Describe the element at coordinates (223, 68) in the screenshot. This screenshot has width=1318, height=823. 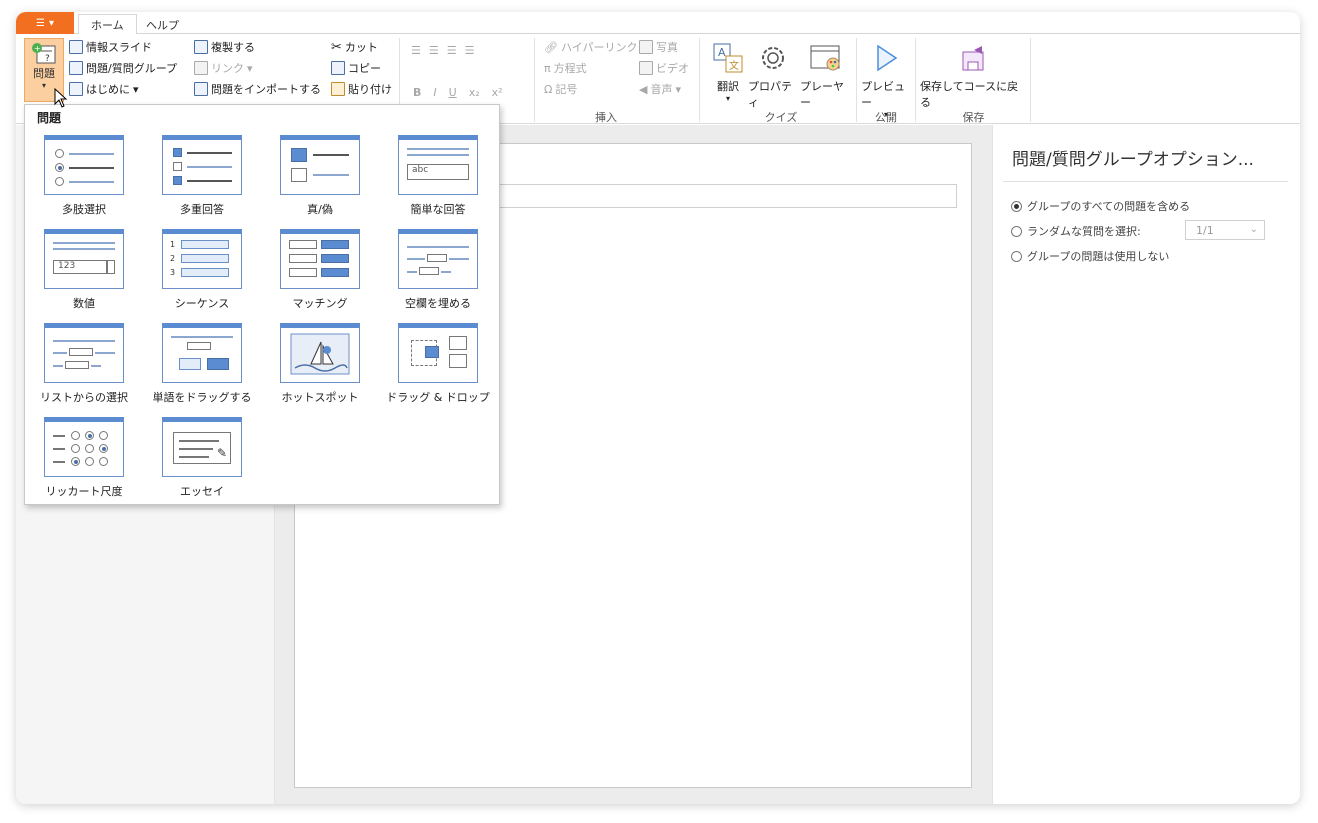
I see `link-button: リンク ▾` at that location.